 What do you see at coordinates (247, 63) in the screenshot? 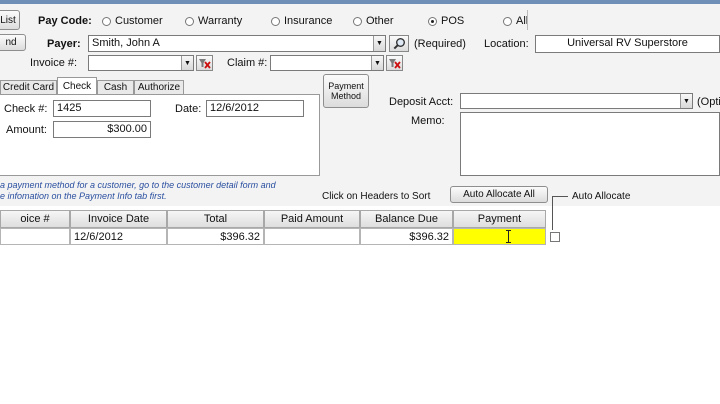
I see `claim-label: Claim #:` at bounding box center [247, 63].